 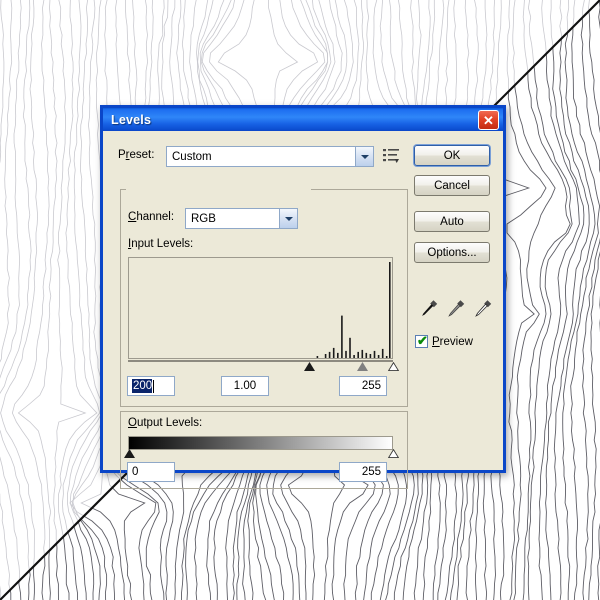 I want to click on dialog-titlebar: Levels ✕, so click(x=303, y=118).